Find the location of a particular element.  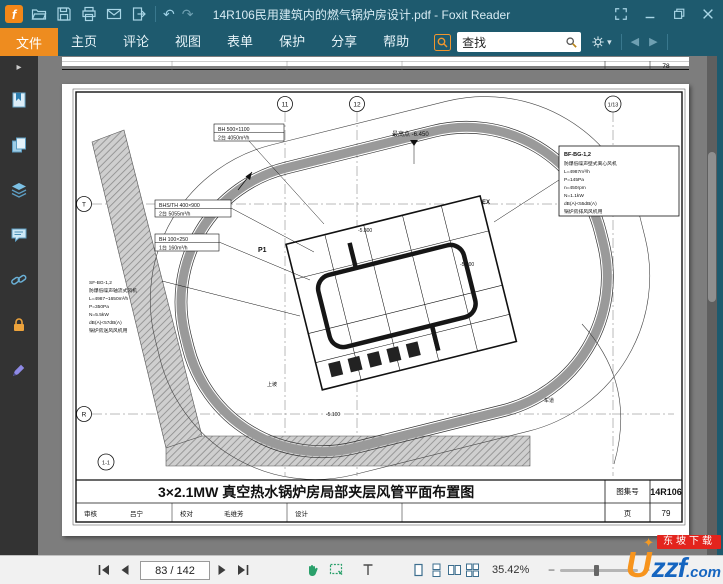

menu-item-help: 帮助 is located at coordinates (396, 42).